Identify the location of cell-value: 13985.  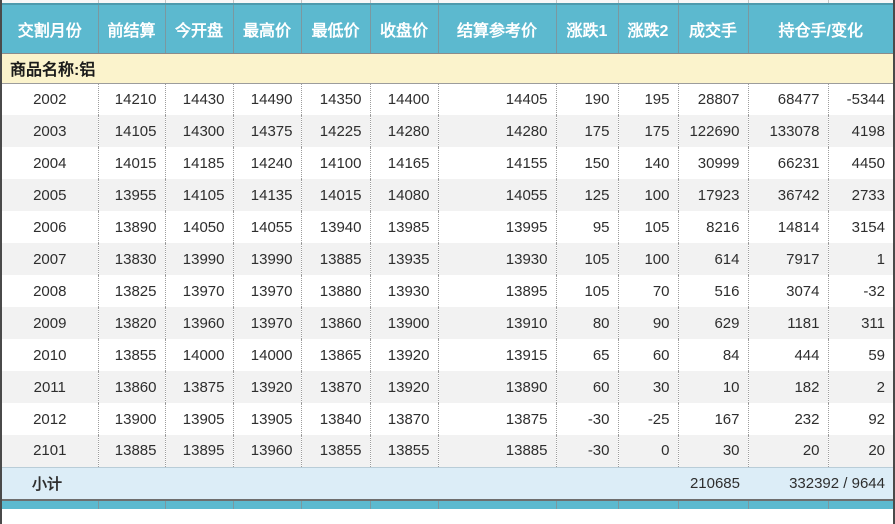
(403, 227).